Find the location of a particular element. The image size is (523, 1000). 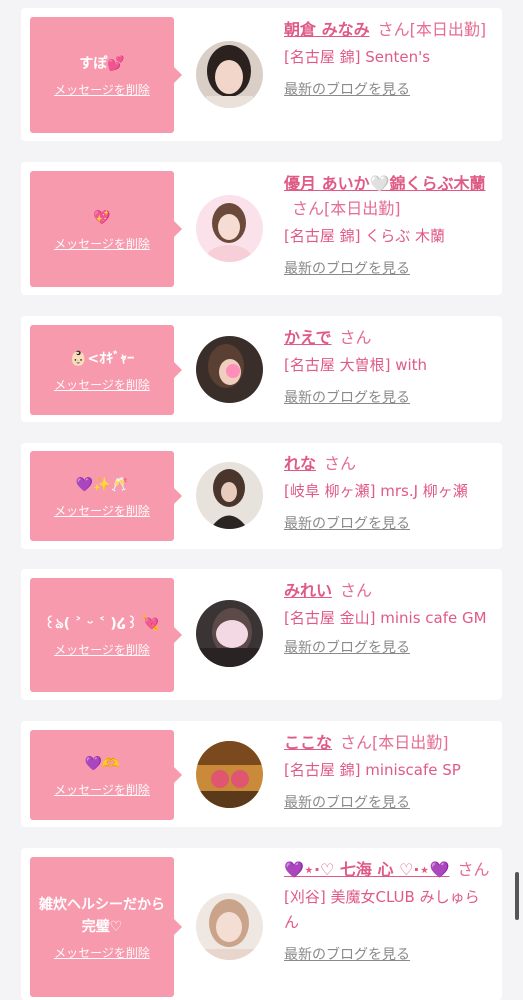

shop-label: [名古屋 大曽根] with is located at coordinates (356, 365).